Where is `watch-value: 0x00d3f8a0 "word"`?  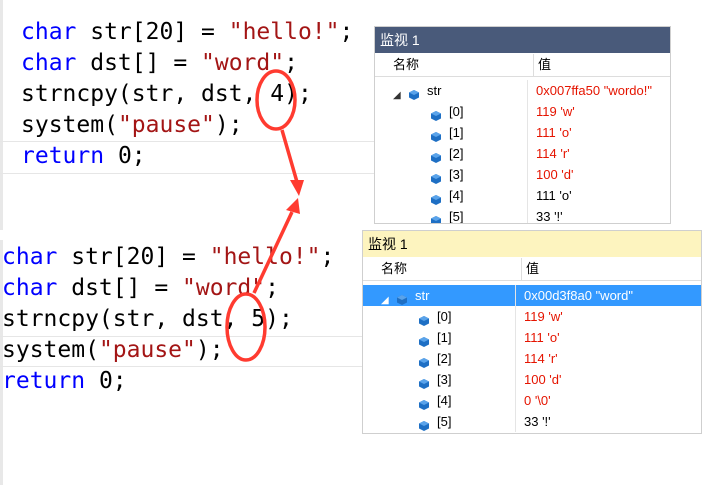
watch-value: 0x00d3f8a0 "word" is located at coordinates (578, 295).